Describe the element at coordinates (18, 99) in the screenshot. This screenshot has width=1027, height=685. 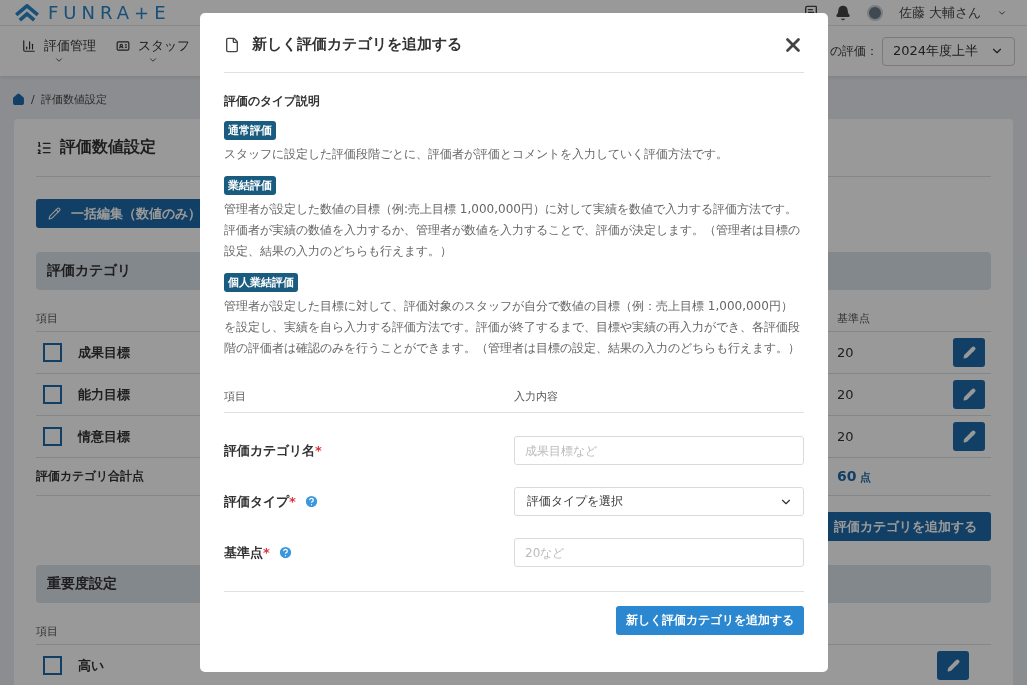
I see `home-icon` at that location.